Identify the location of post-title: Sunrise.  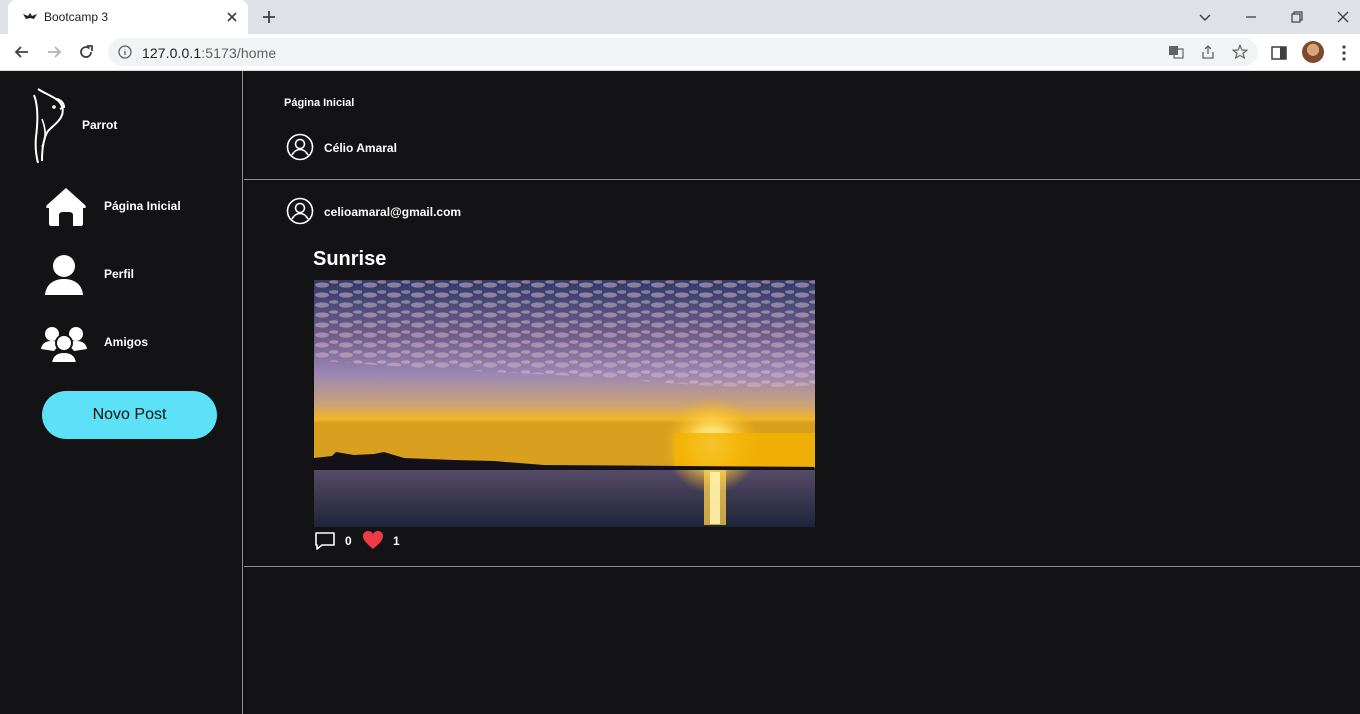
(350, 259).